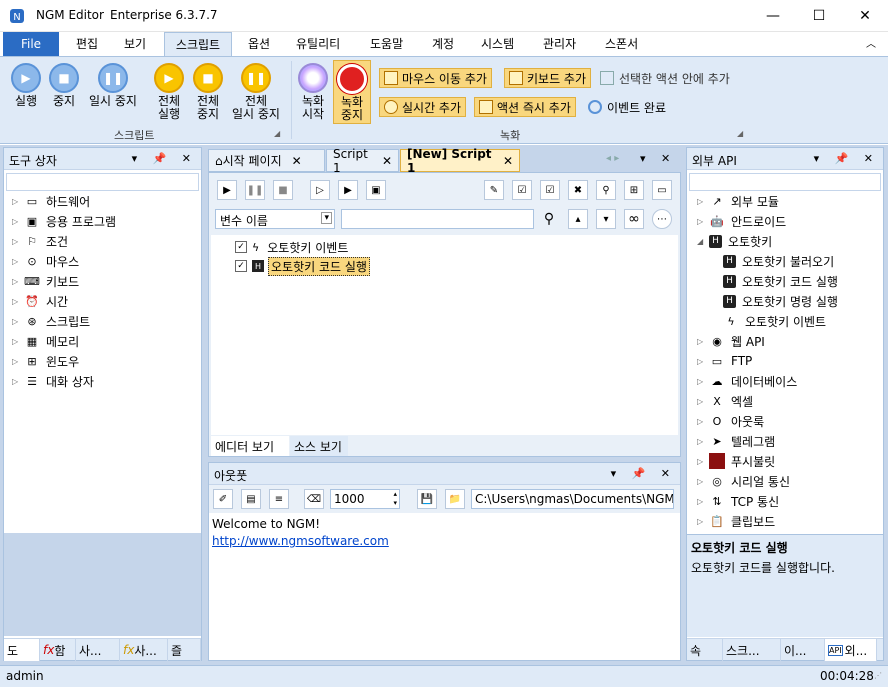 This screenshot has height=687, width=888. What do you see at coordinates (40, 301) in the screenshot?
I see `toolbox-category: ▷ ⏰ 시간` at bounding box center [40, 301].